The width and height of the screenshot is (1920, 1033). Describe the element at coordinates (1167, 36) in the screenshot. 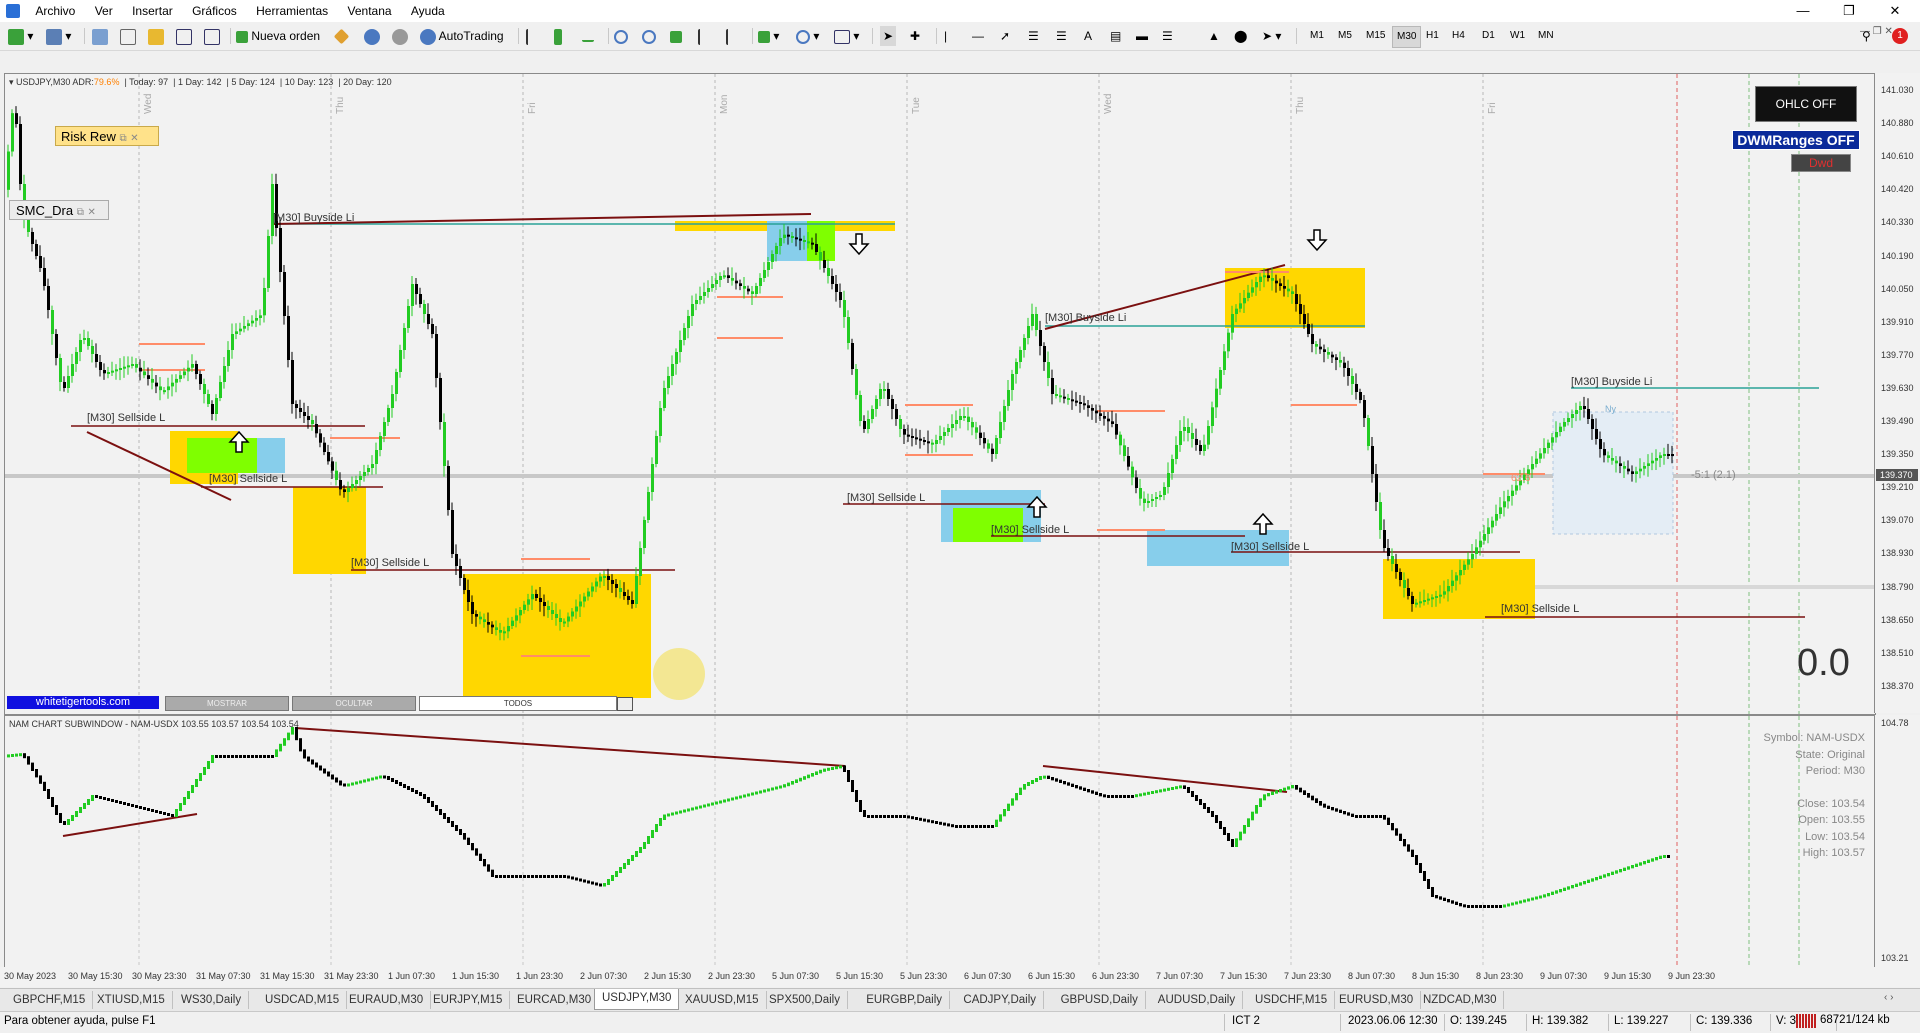

I see `fib-fan-button: ☰` at that location.